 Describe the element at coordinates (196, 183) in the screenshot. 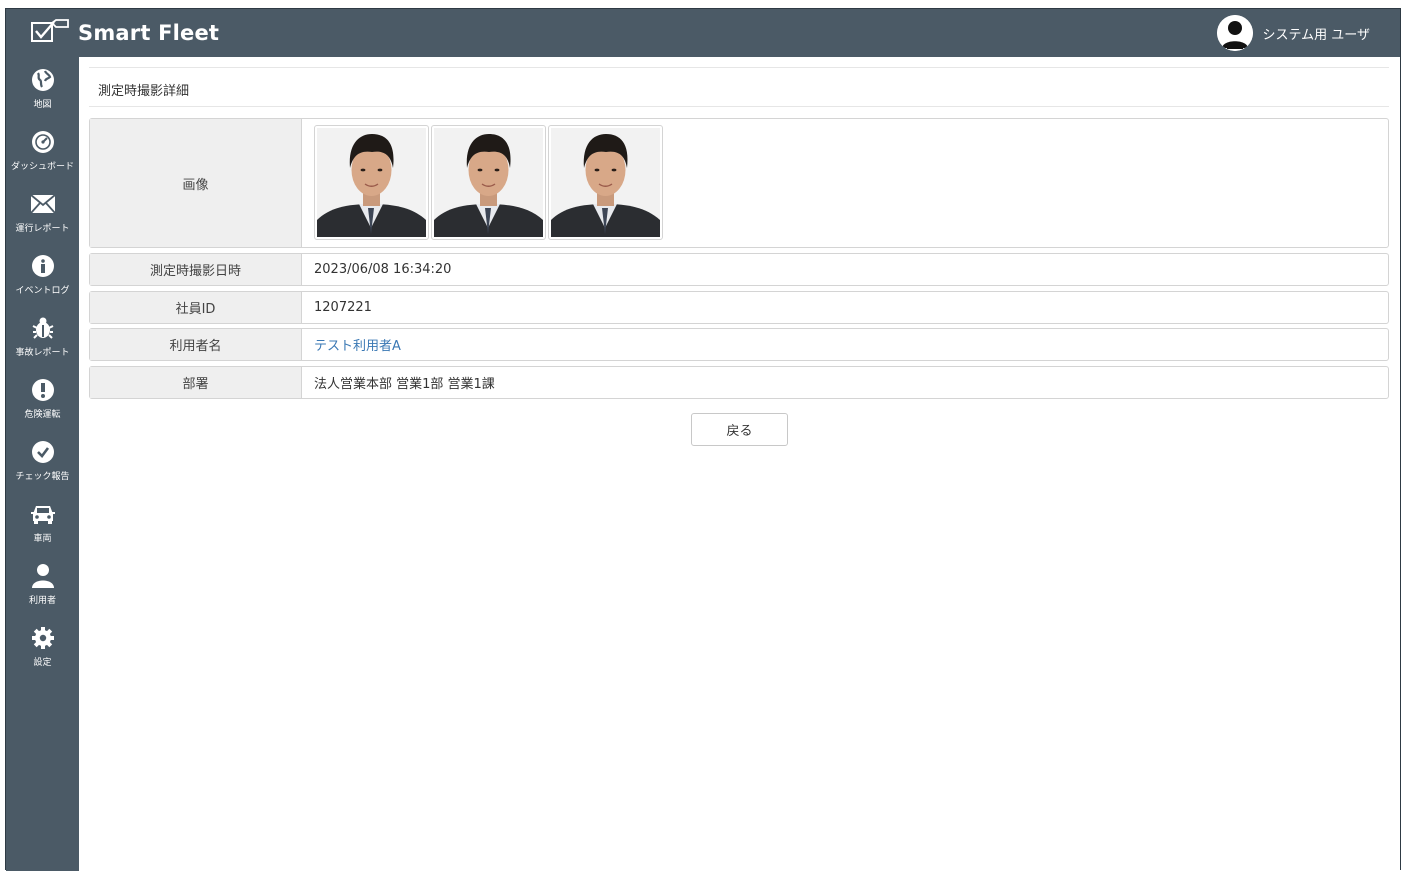

I see `image-label: 画像` at that location.